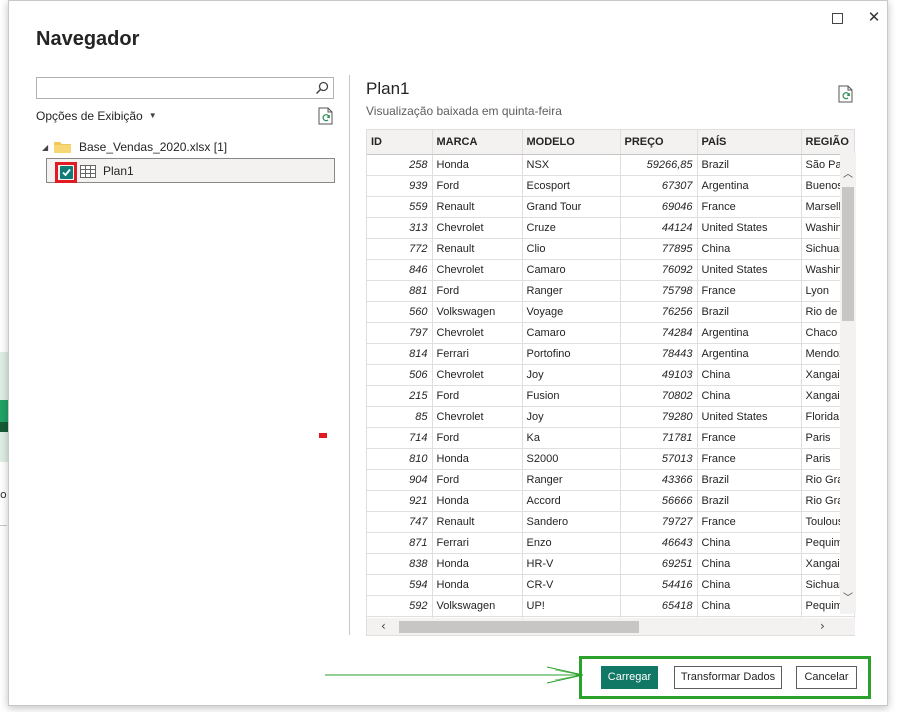 This screenshot has height=712, width=900. What do you see at coordinates (118, 171) in the screenshot?
I see `tree-item-label: Plan1` at bounding box center [118, 171].